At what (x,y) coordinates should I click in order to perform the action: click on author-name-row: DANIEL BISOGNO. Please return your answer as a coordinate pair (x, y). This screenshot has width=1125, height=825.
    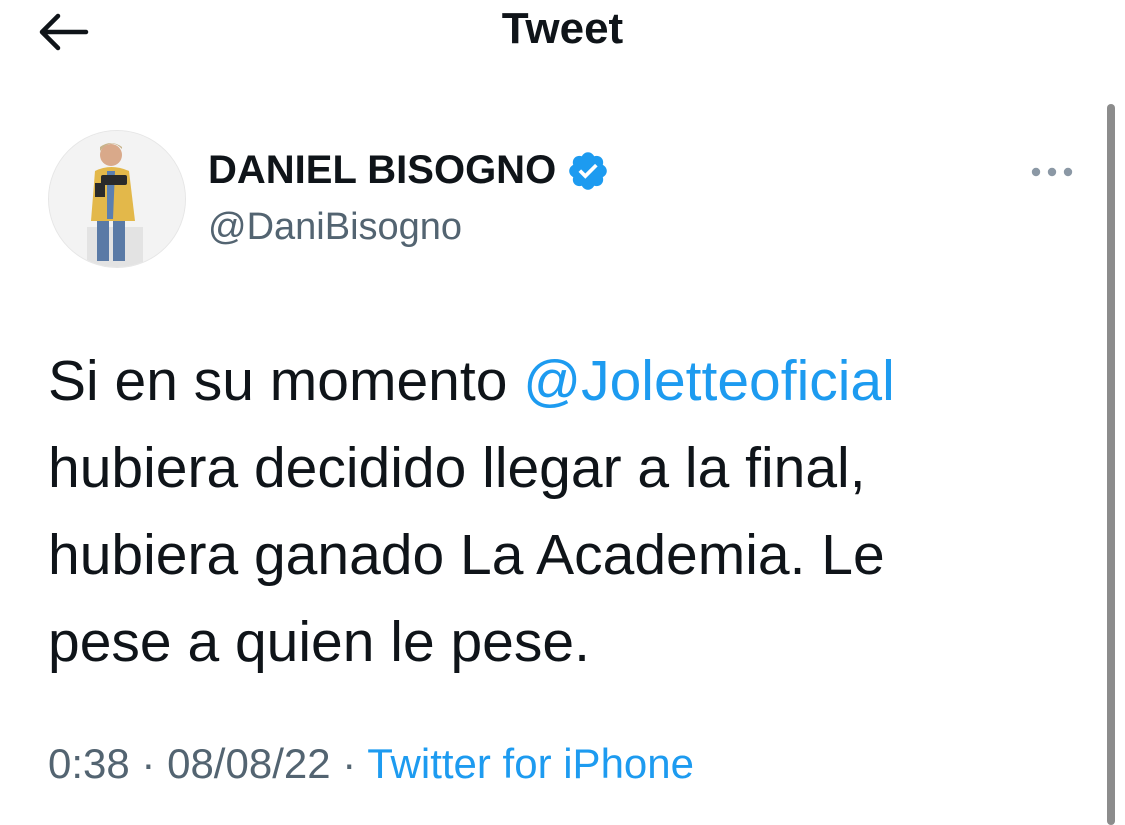
    Looking at the image, I should click on (409, 170).